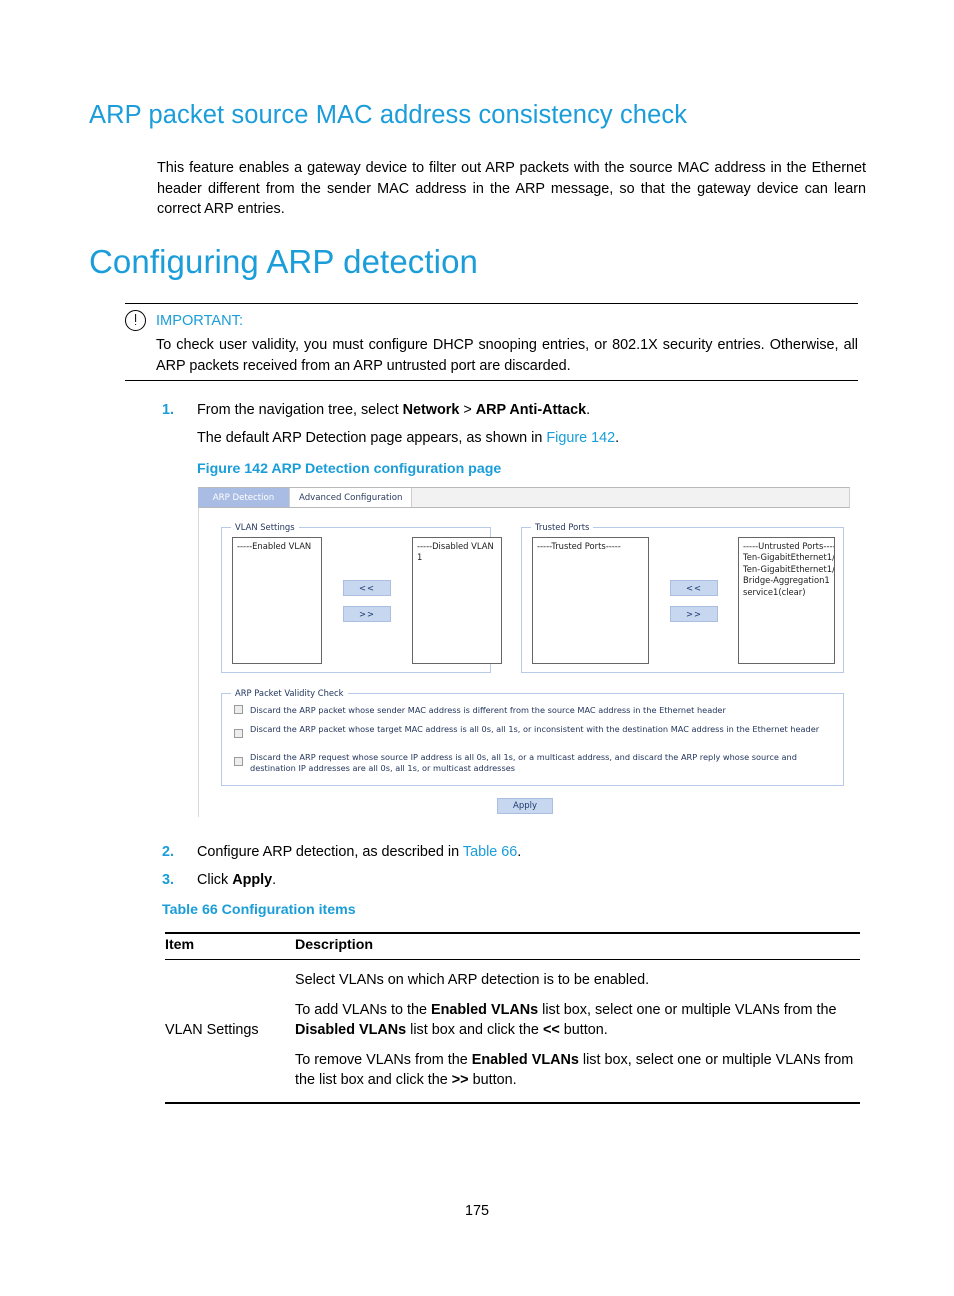 Image resolution: width=954 pixels, height=1296 pixels. I want to click on table-cell-item-vlan-settings: VLAN Settings, so click(230, 1031).